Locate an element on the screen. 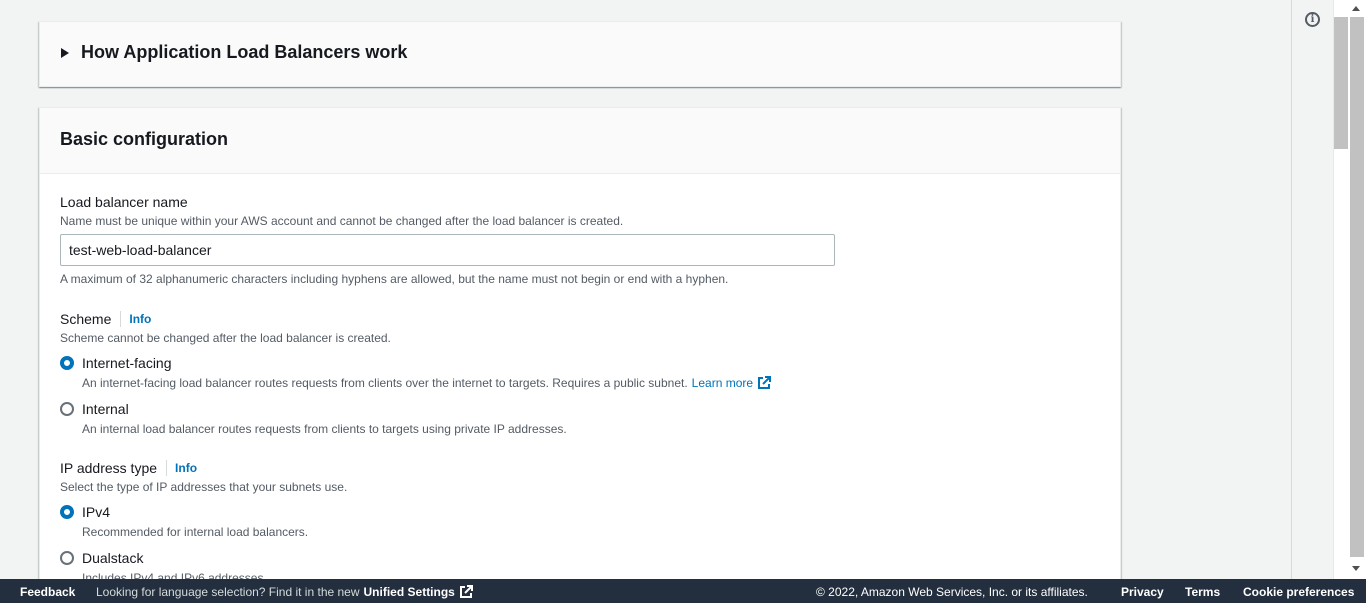 Image resolution: width=1366 pixels, height=603 pixels. privacy-link: Privacy is located at coordinates (1142, 592).